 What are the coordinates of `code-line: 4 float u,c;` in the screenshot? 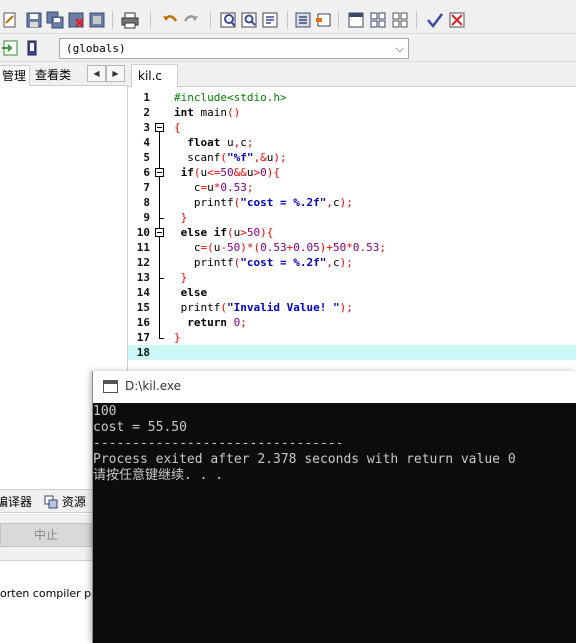 It's located at (352, 142).